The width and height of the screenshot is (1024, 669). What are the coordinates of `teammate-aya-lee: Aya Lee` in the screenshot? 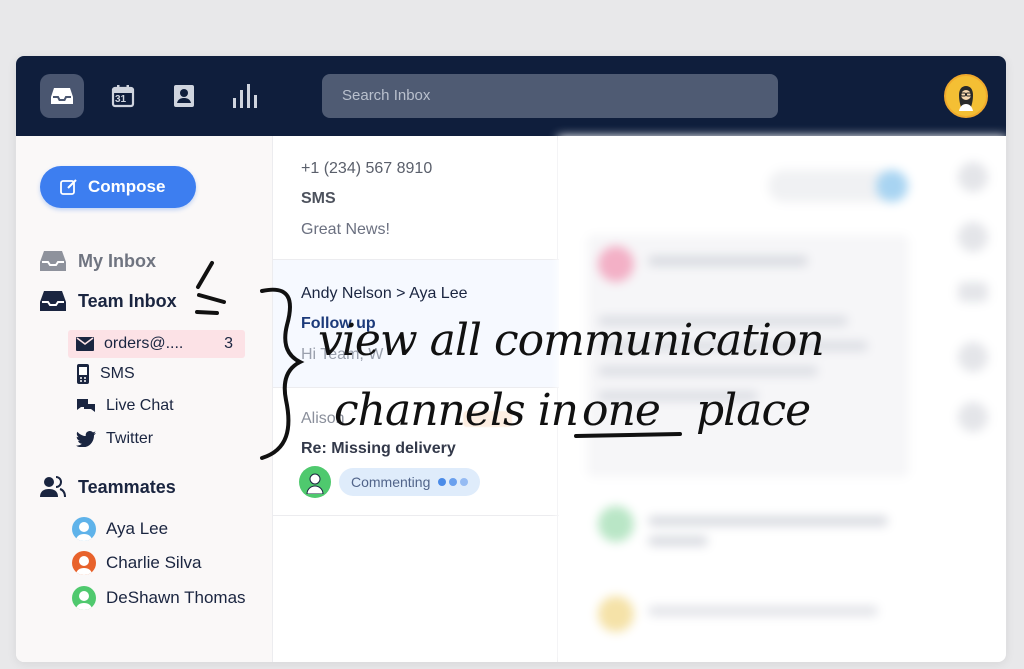 It's located at (120, 529).